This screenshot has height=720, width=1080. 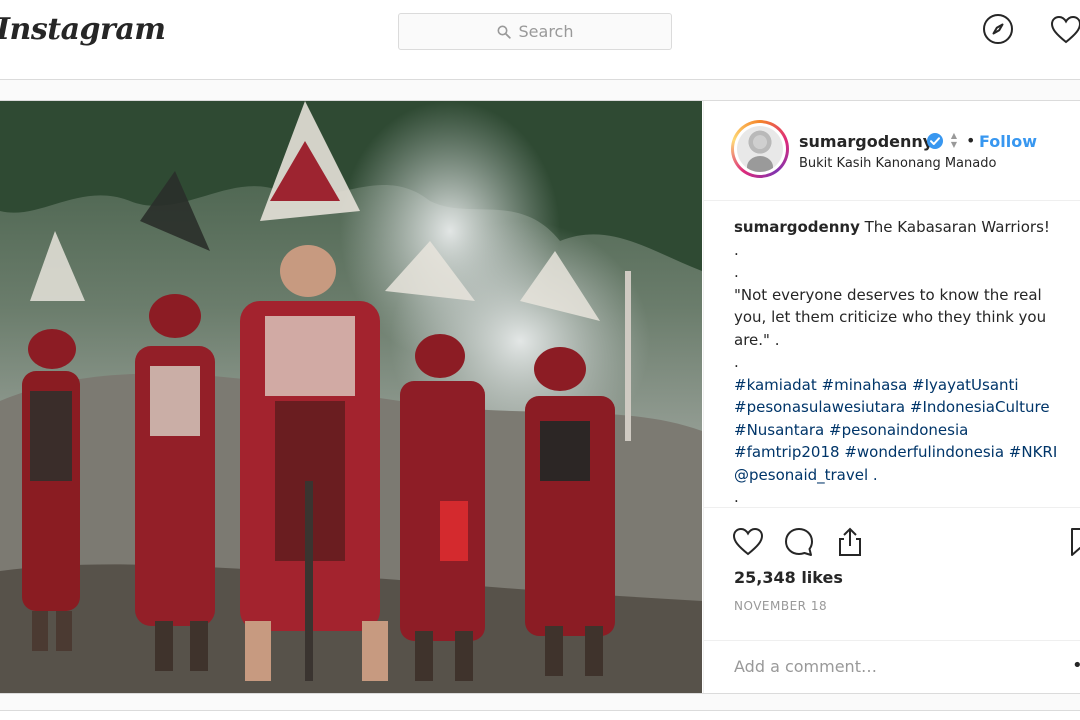 What do you see at coordinates (797, 227) in the screenshot?
I see `caption-username: sumargodenny` at bounding box center [797, 227].